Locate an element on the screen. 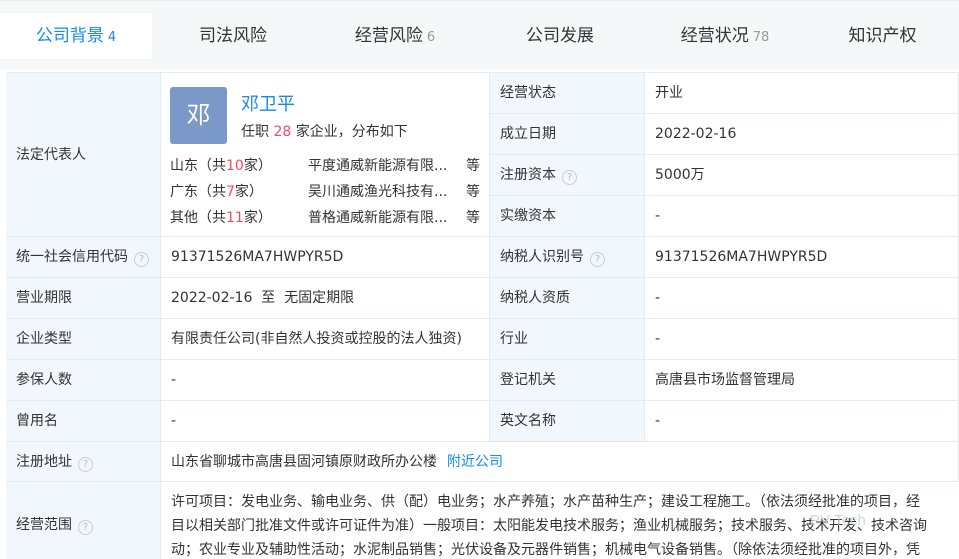  tab-label: 知识产权 is located at coordinates (882, 36).